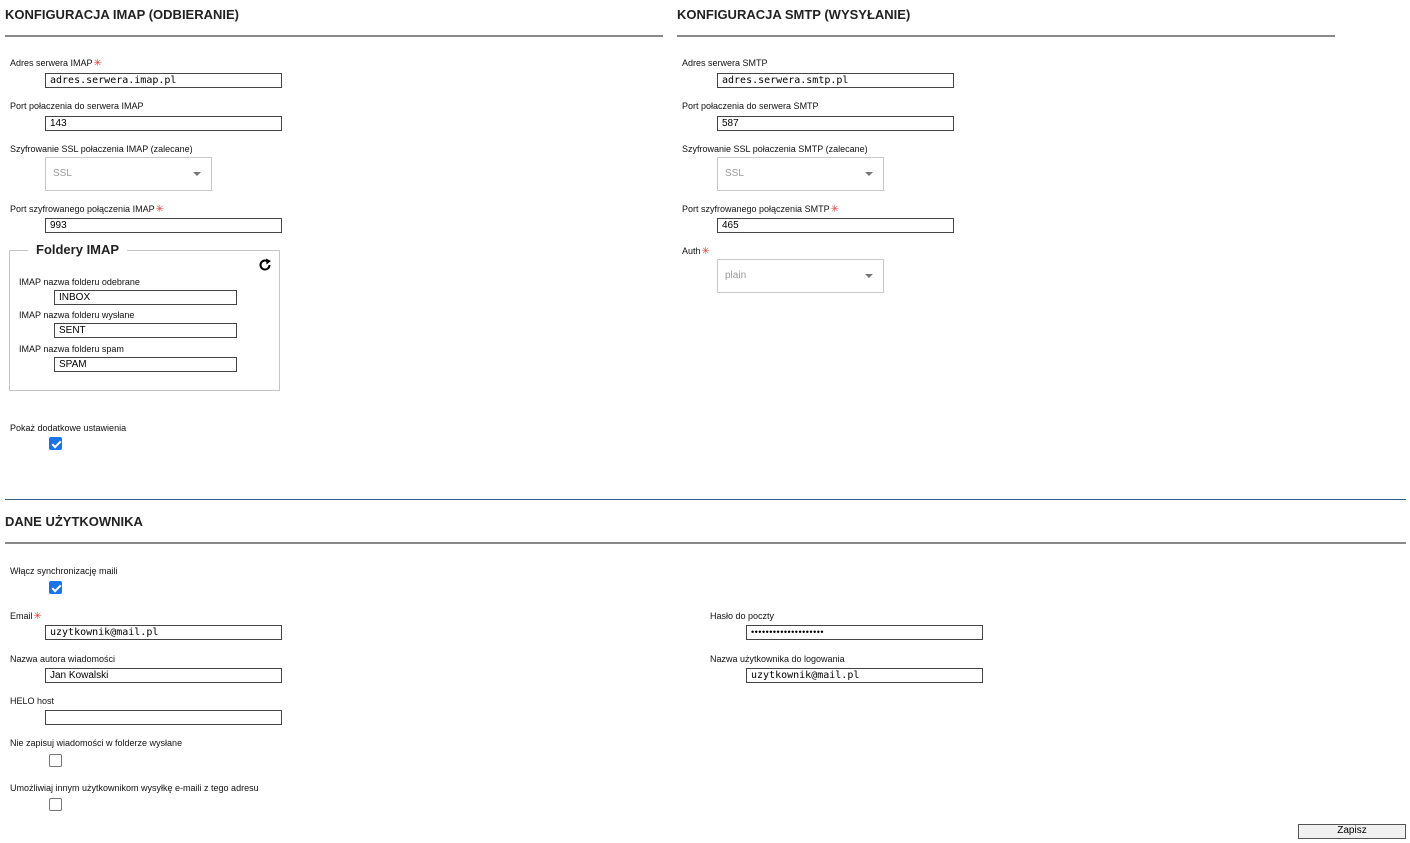 This screenshot has height=843, width=1410. What do you see at coordinates (163, 717) in the screenshot?
I see `helo-input` at bounding box center [163, 717].